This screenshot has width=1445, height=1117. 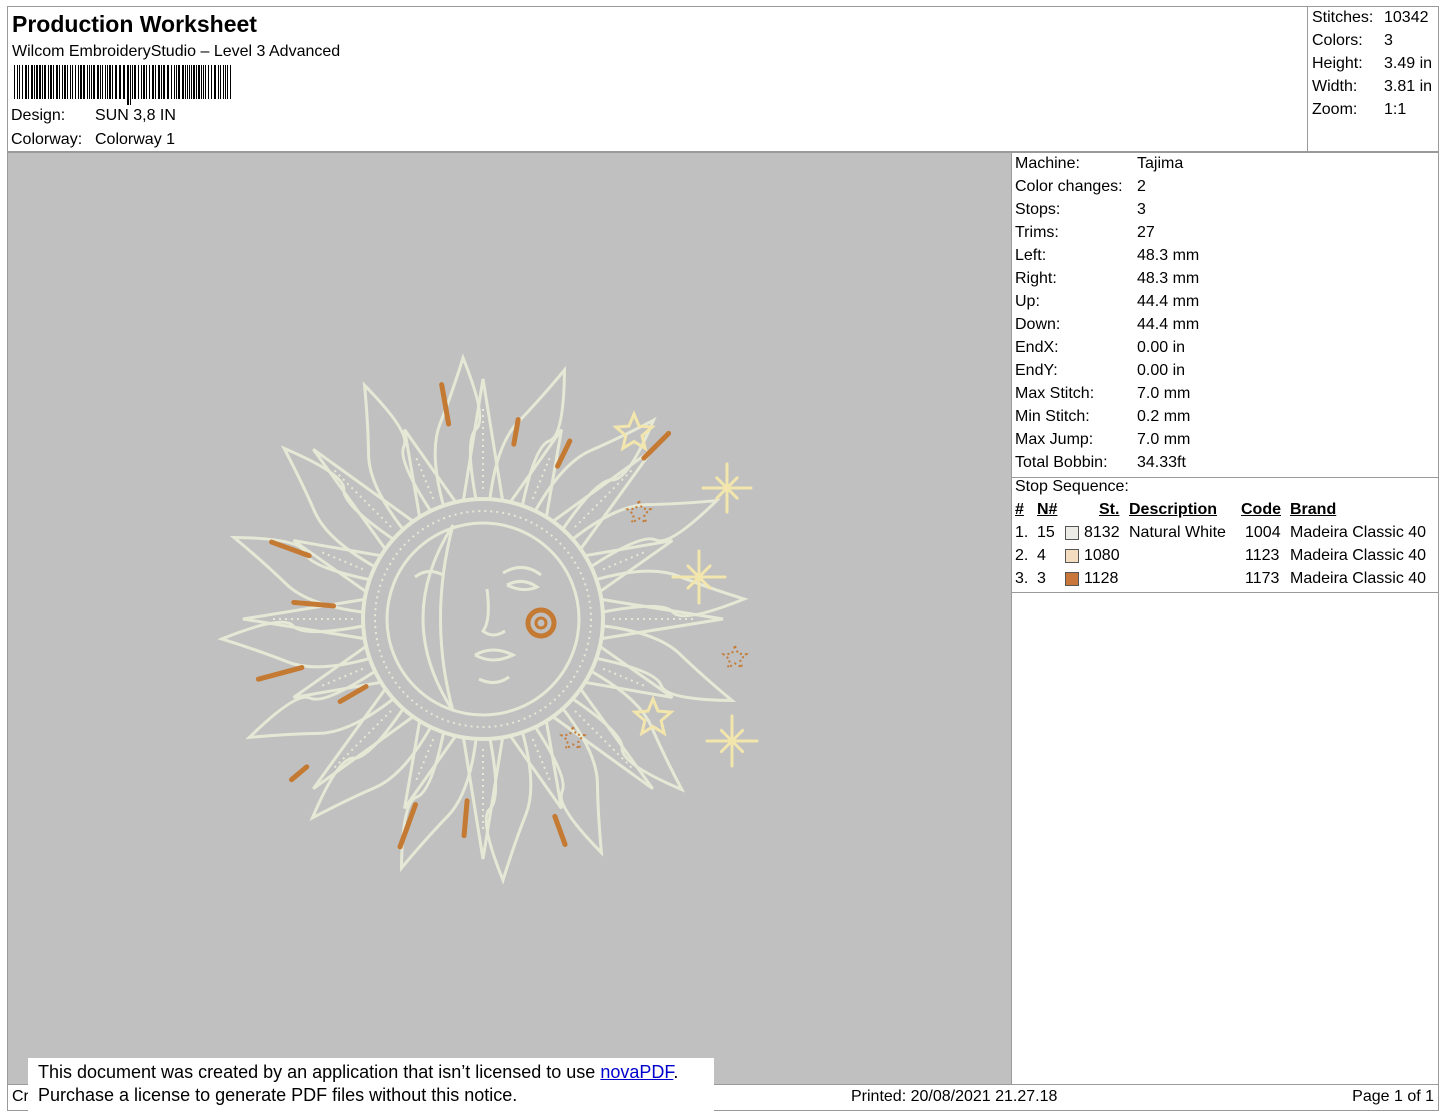 I want to click on design-value: SUN 3,8 IN, so click(x=135, y=115).